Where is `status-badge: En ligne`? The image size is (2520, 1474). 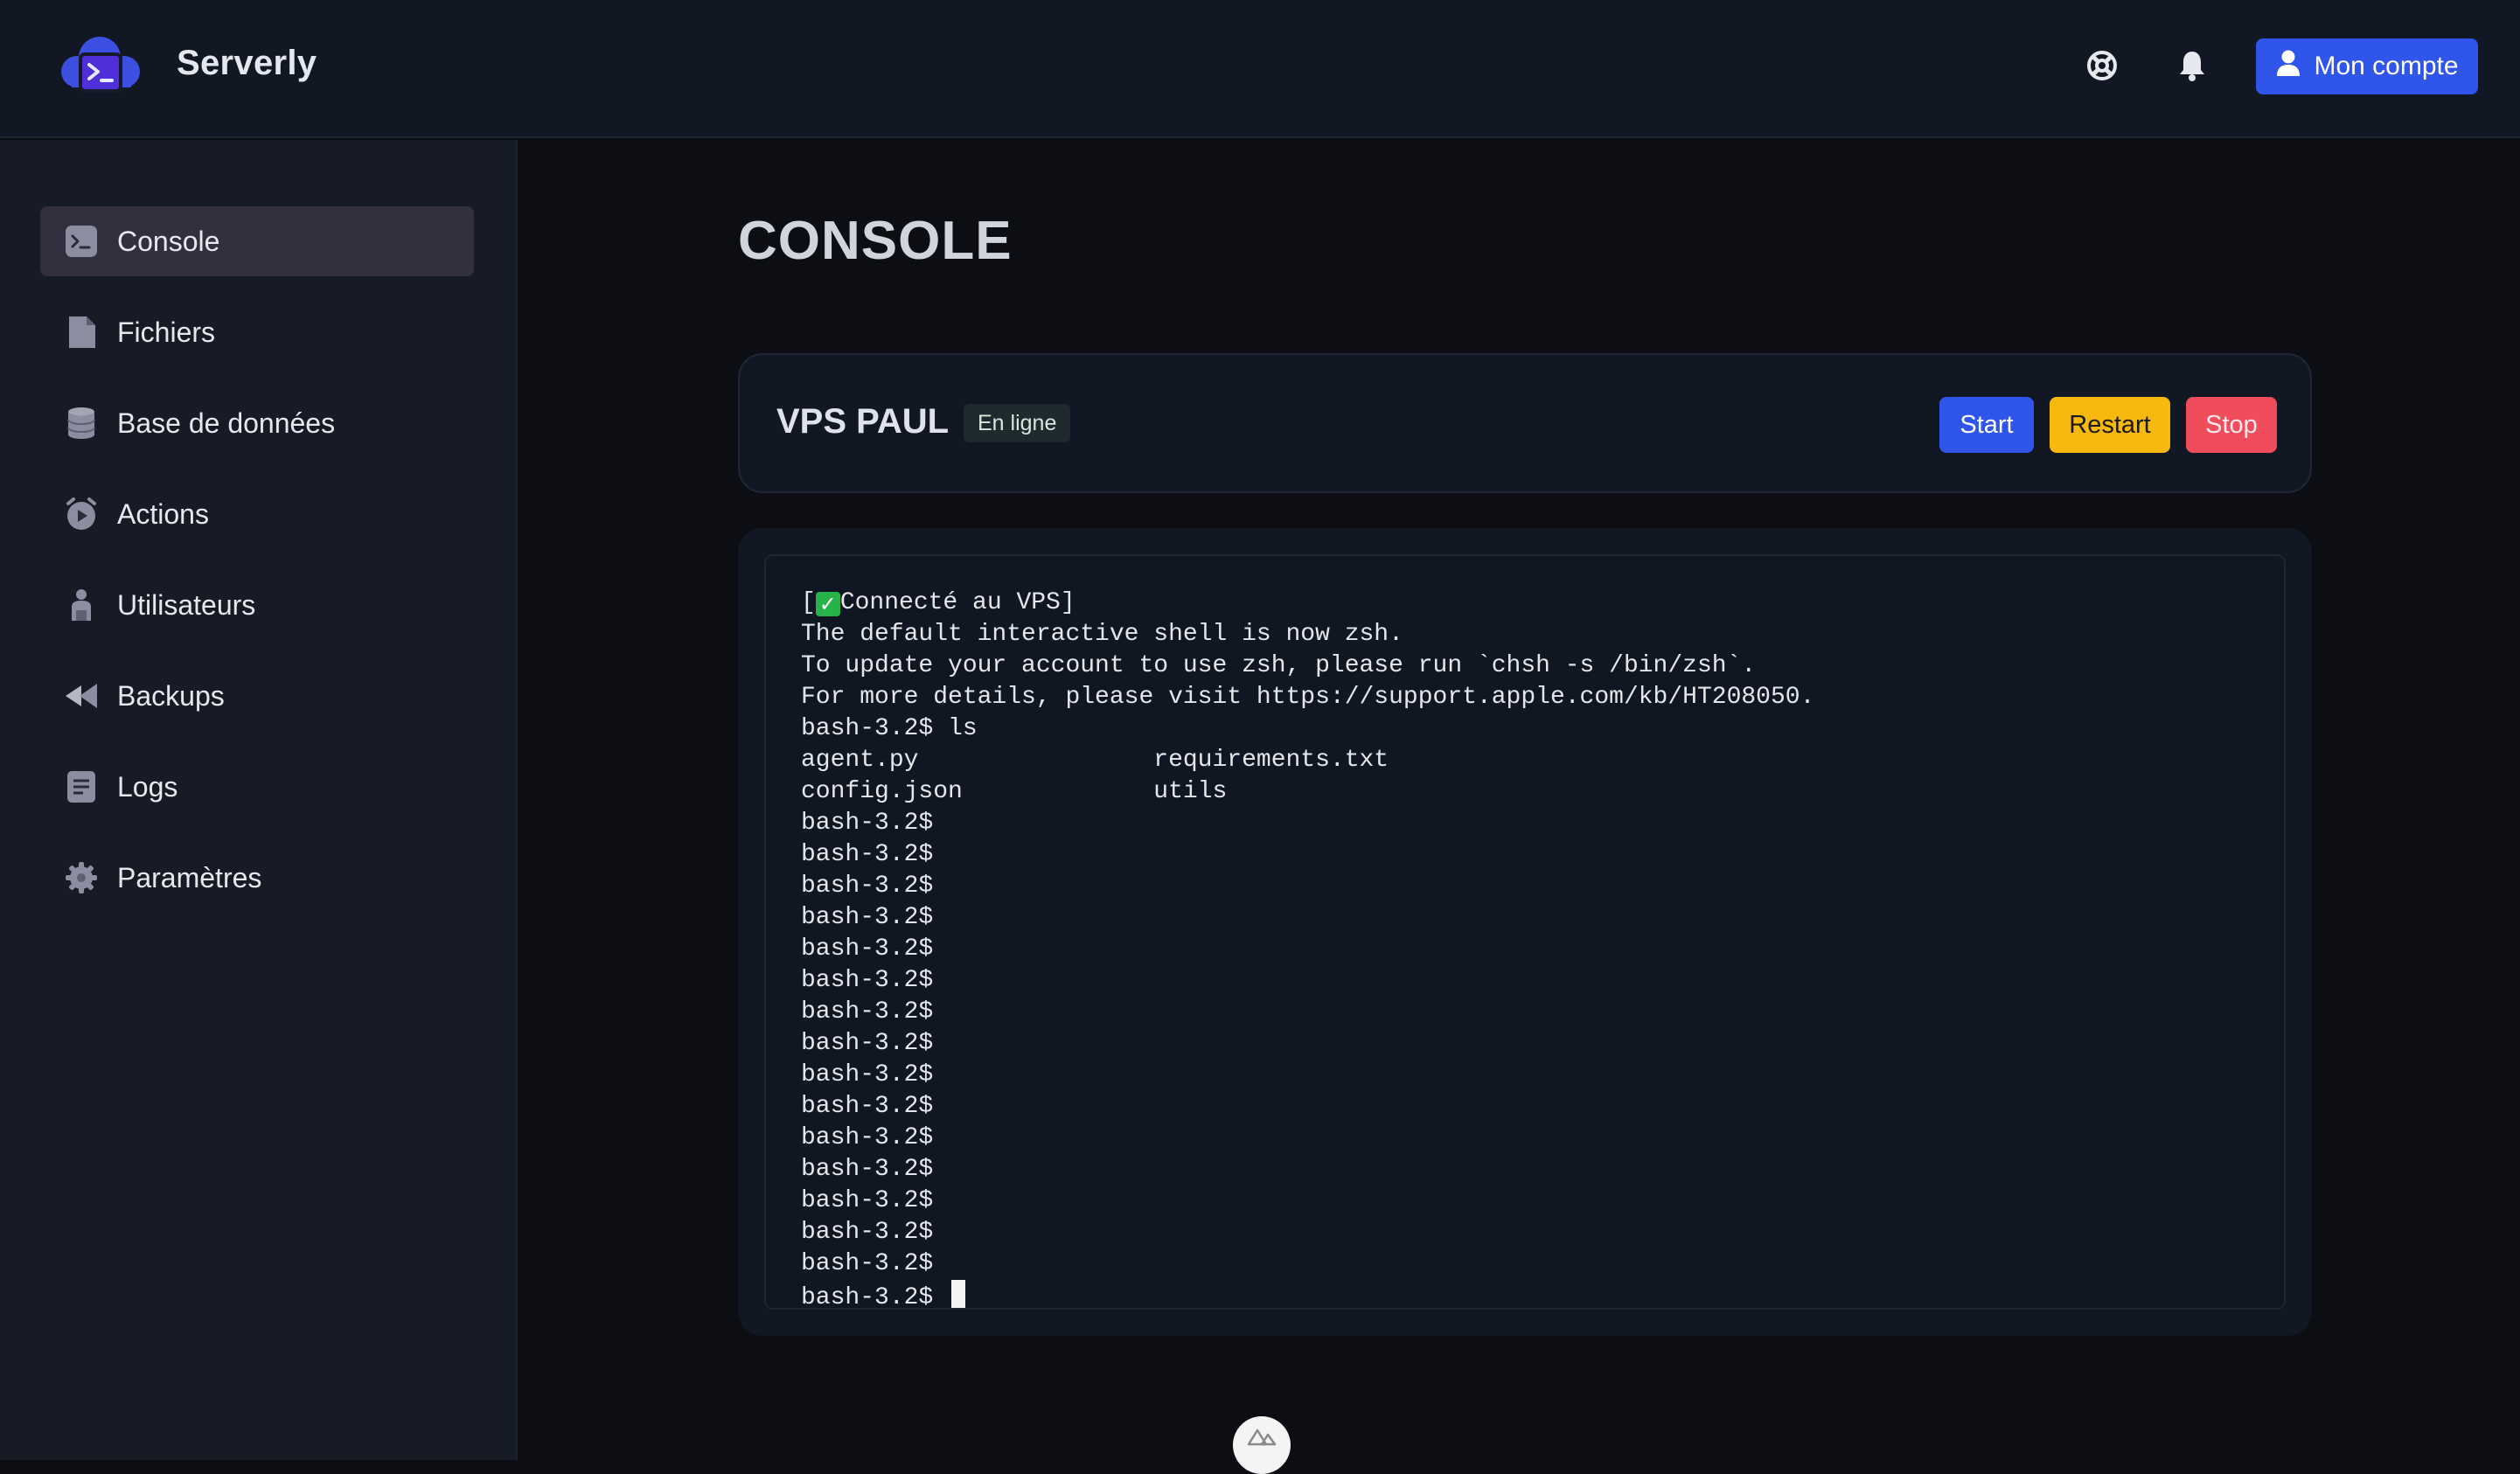 status-badge: En ligne is located at coordinates (1017, 423).